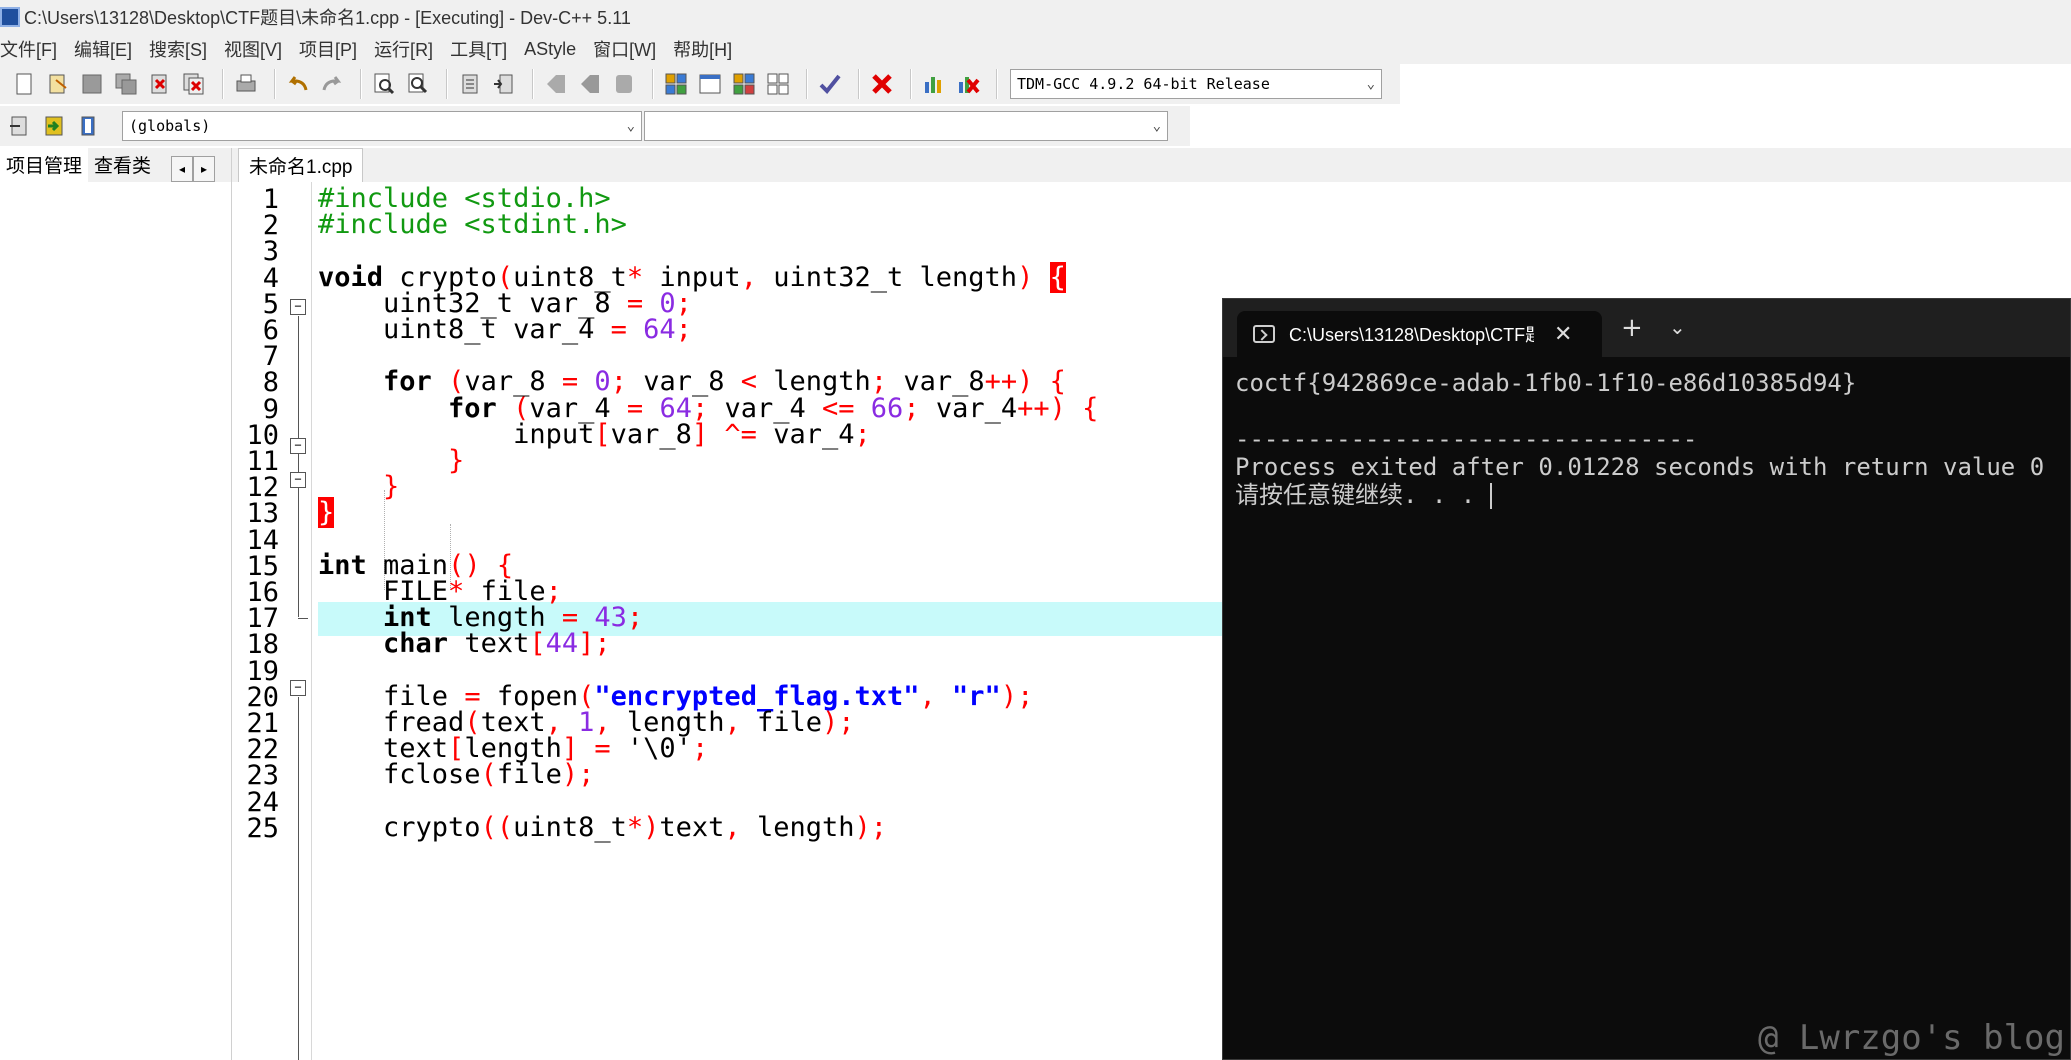 The height and width of the screenshot is (1060, 2071). Describe the element at coordinates (710, 84) in the screenshot. I see `run-icon` at that location.